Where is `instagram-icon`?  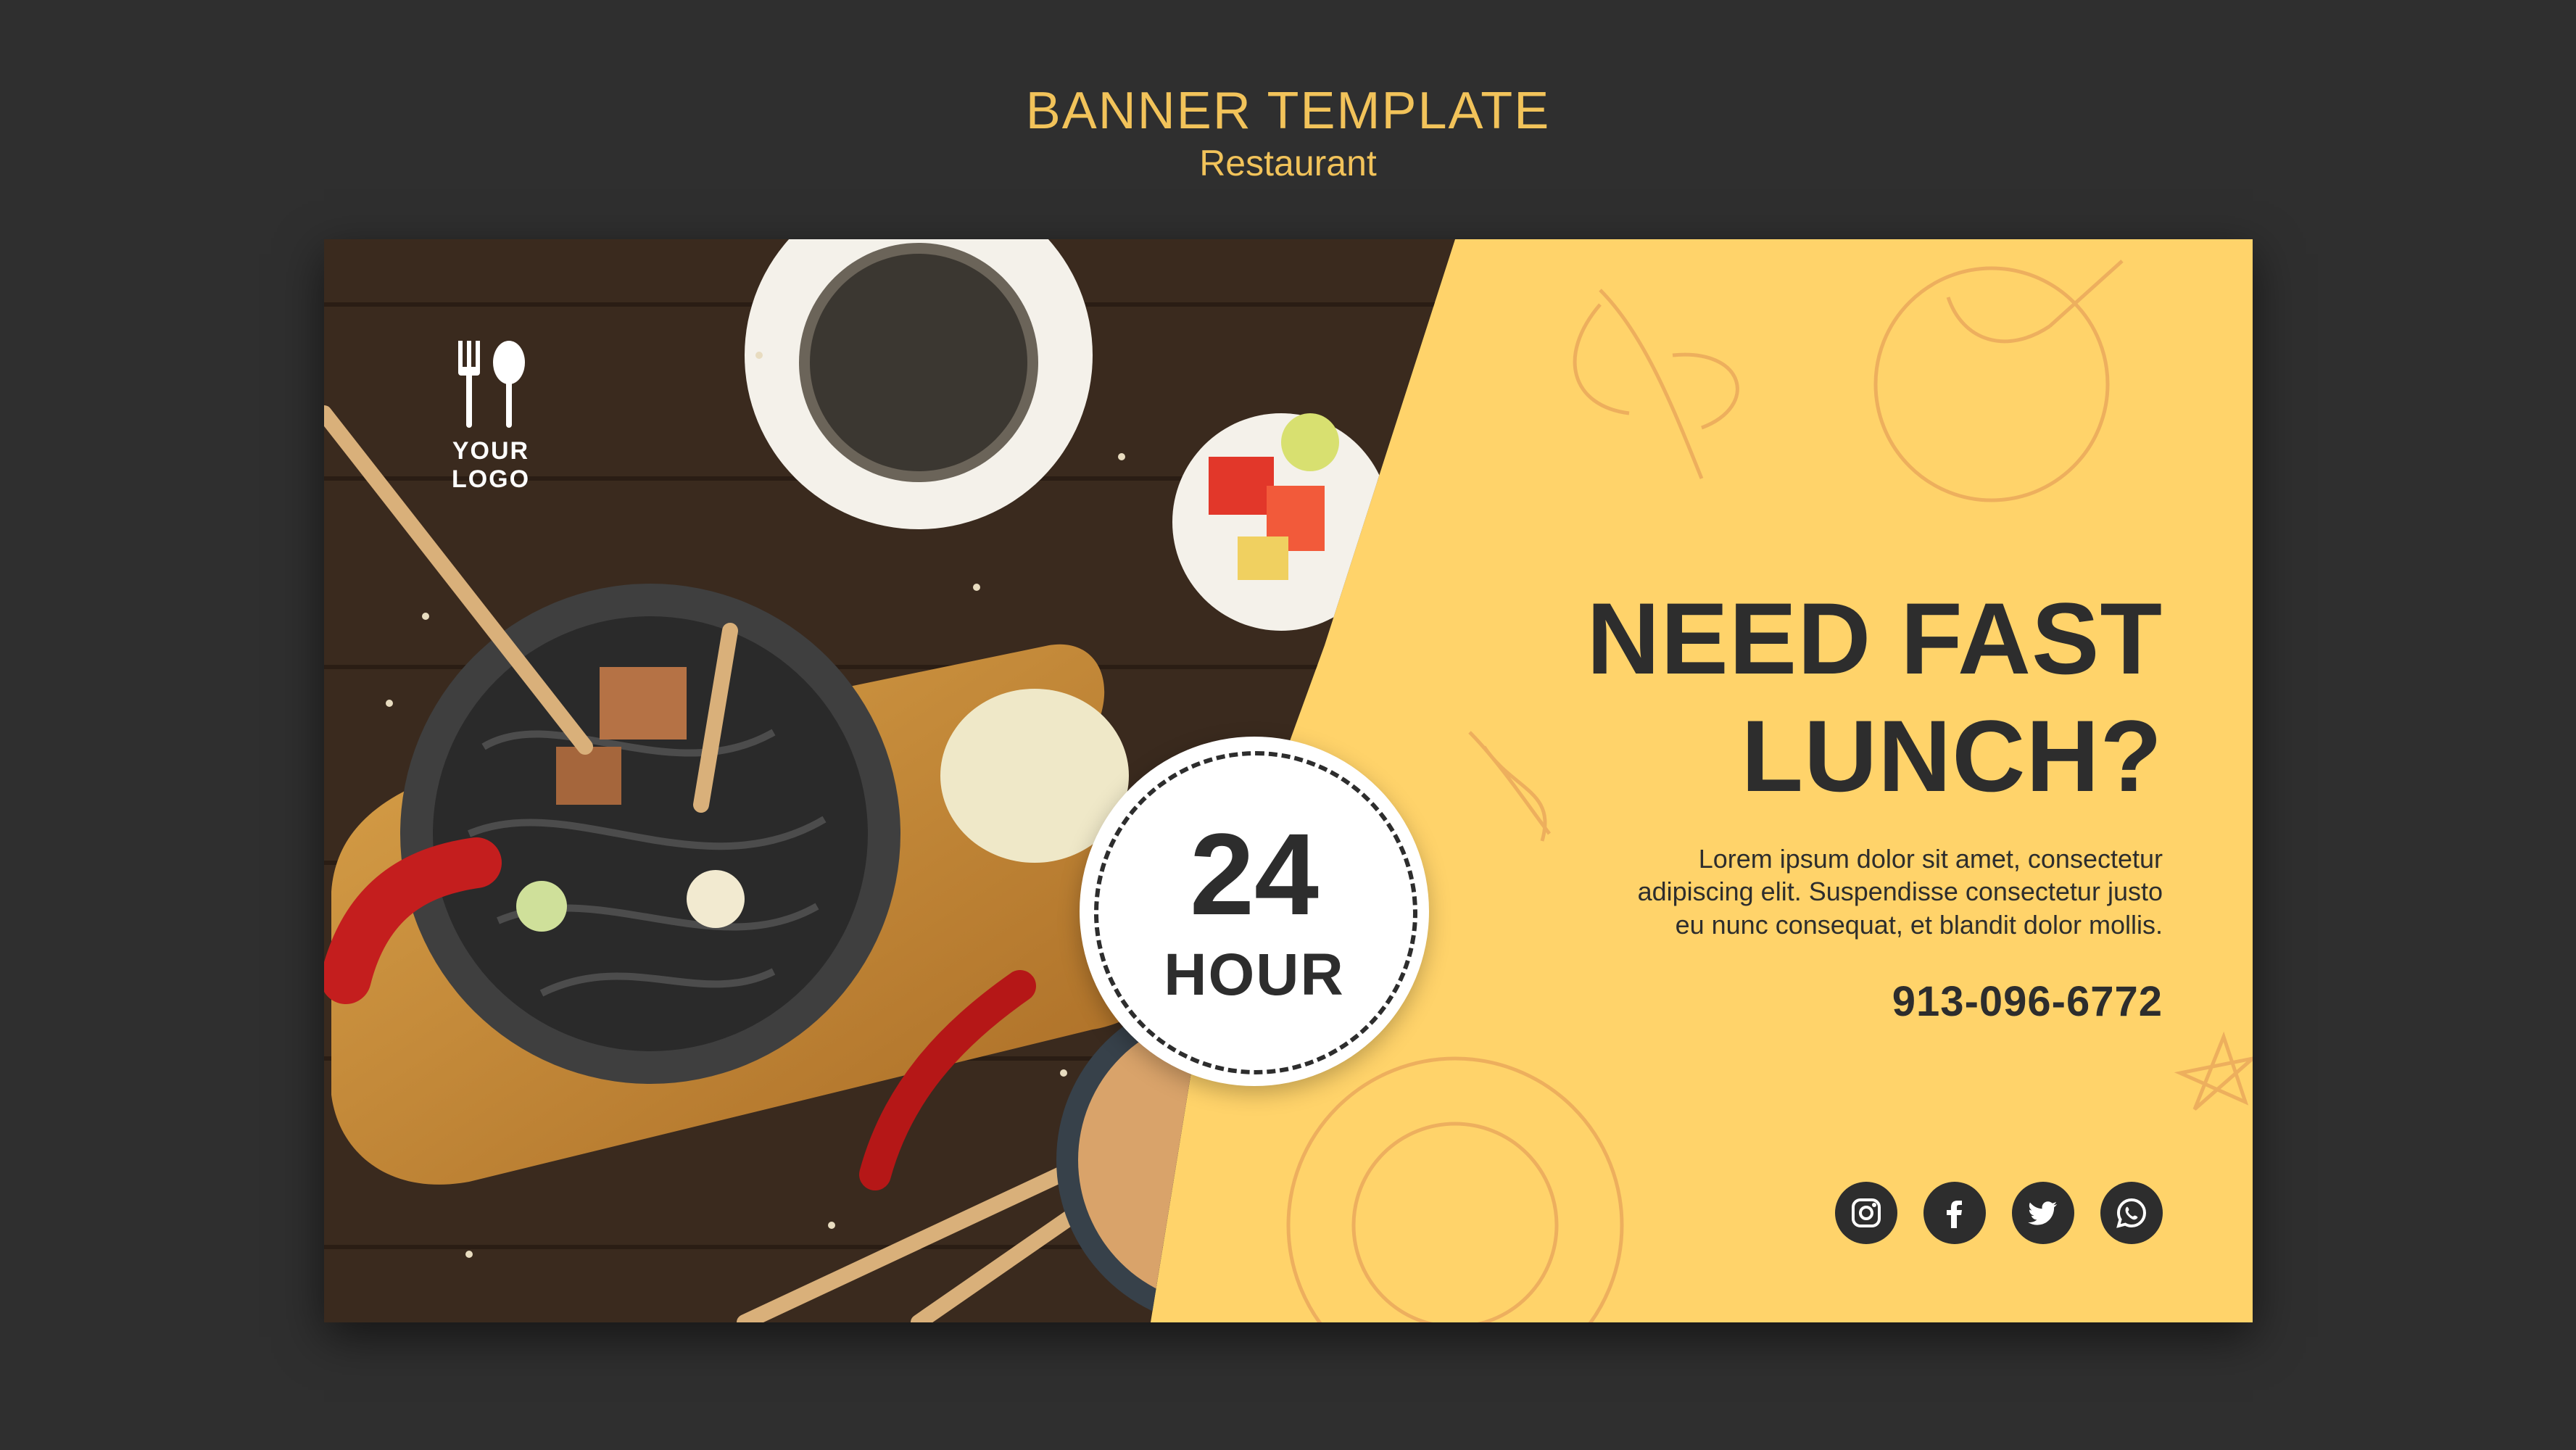 instagram-icon is located at coordinates (1866, 1213).